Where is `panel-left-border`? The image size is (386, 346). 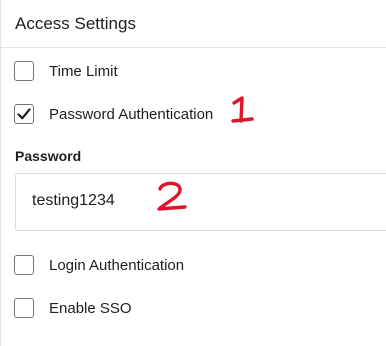
panel-left-border is located at coordinates (0, 173).